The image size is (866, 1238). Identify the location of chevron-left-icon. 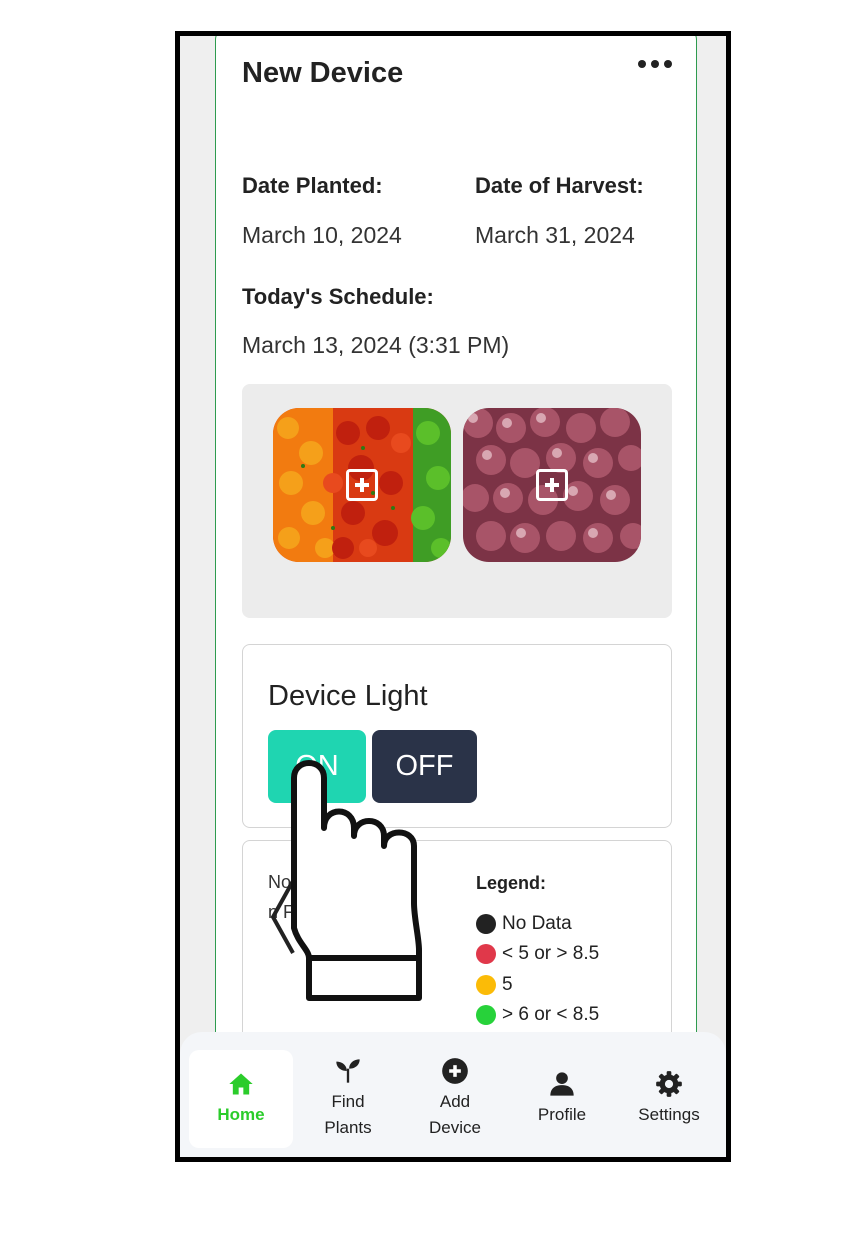
(285, 917).